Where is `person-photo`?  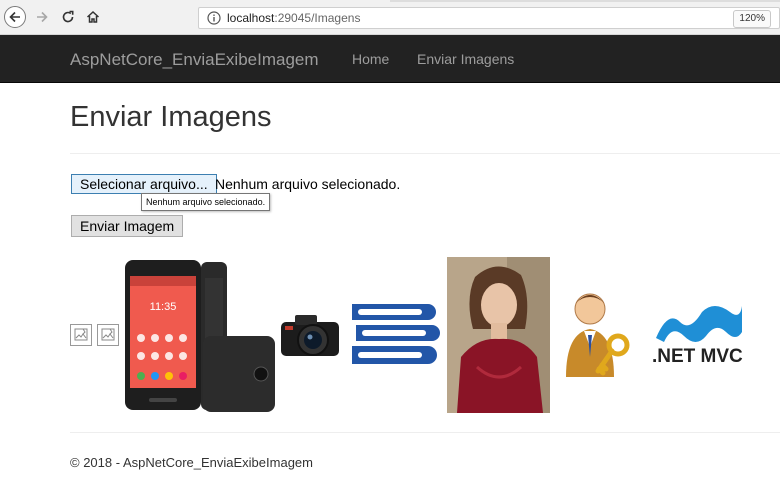 person-photo is located at coordinates (498, 335).